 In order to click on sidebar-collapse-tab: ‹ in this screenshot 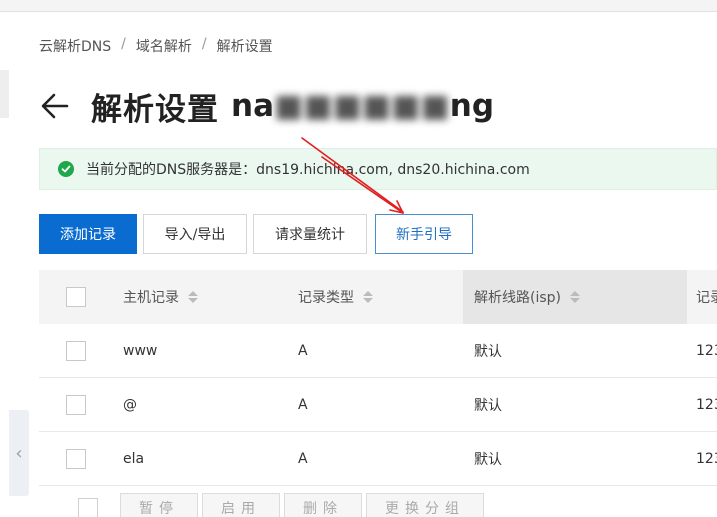, I will do `click(19, 453)`.